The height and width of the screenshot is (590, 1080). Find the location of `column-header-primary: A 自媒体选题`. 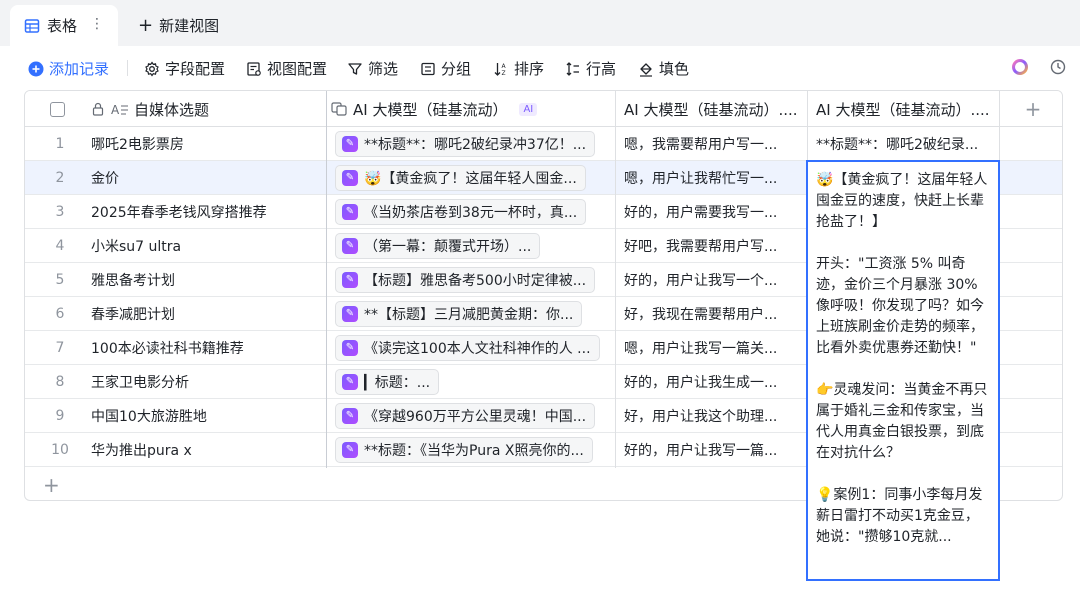

column-header-primary: A 自媒体选题 is located at coordinates (208, 109).